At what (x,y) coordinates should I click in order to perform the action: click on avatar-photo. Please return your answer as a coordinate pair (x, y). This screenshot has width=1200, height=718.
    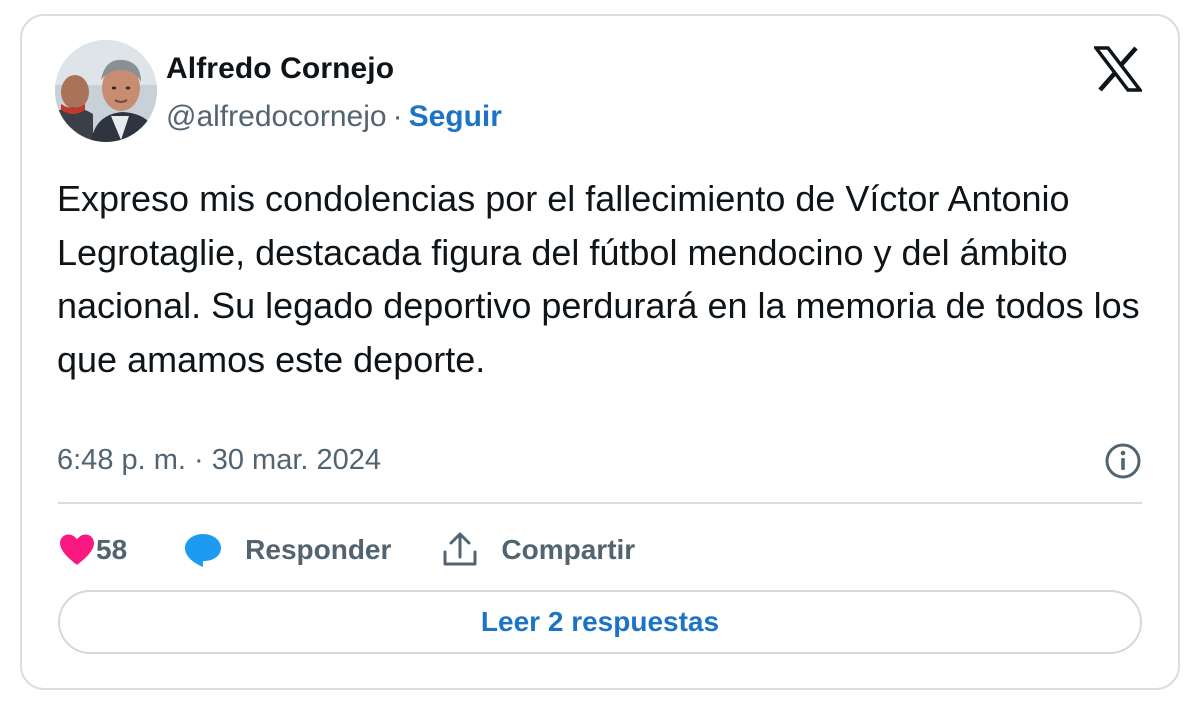
    Looking at the image, I should click on (106, 91).